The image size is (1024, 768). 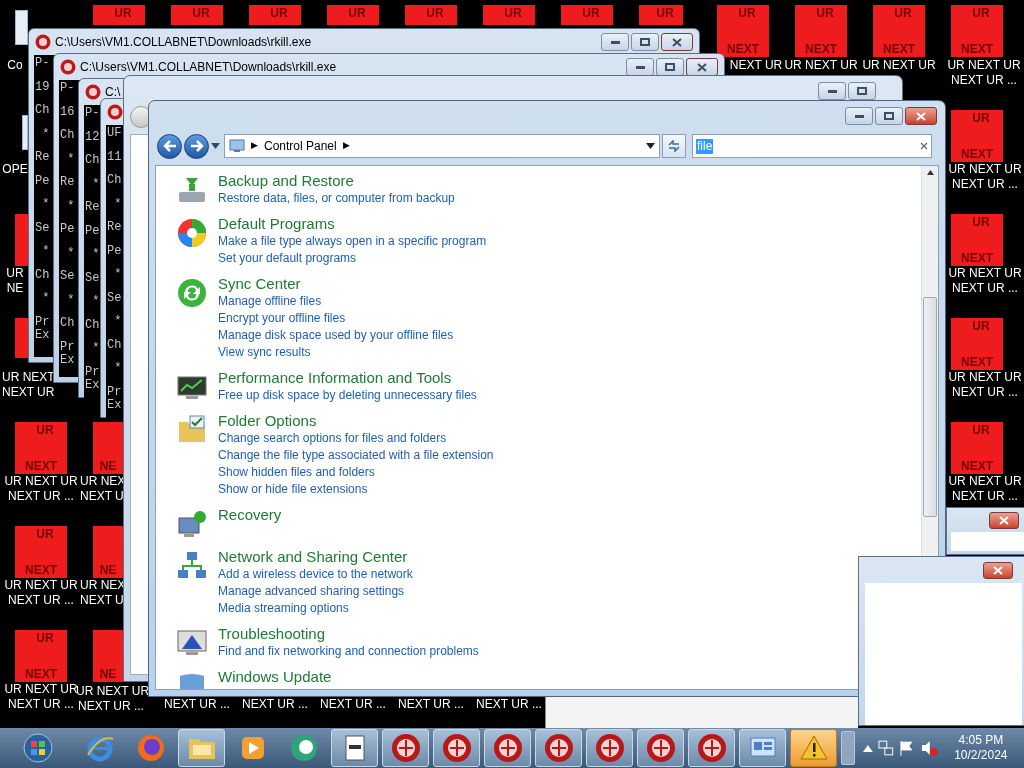 I want to click on back-arrow-icon, so click(x=169, y=146).